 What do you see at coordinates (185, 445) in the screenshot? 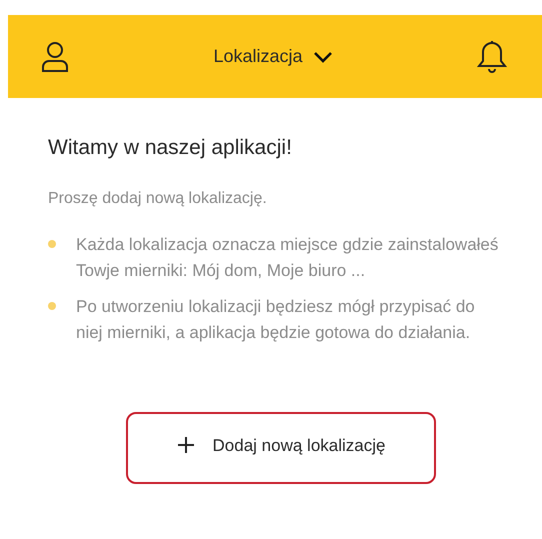
I see `plus-icon` at bounding box center [185, 445].